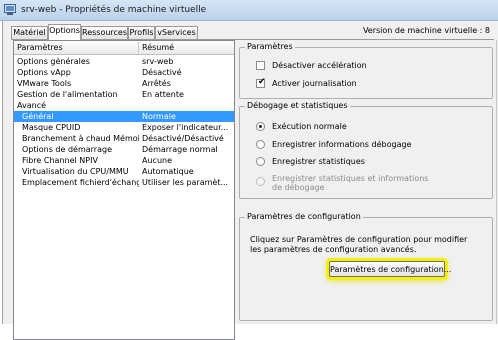 The image size is (498, 340). Describe the element at coordinates (426, 30) in the screenshot. I see `vm-version-label: Version de machine virtuelle : 8` at that location.